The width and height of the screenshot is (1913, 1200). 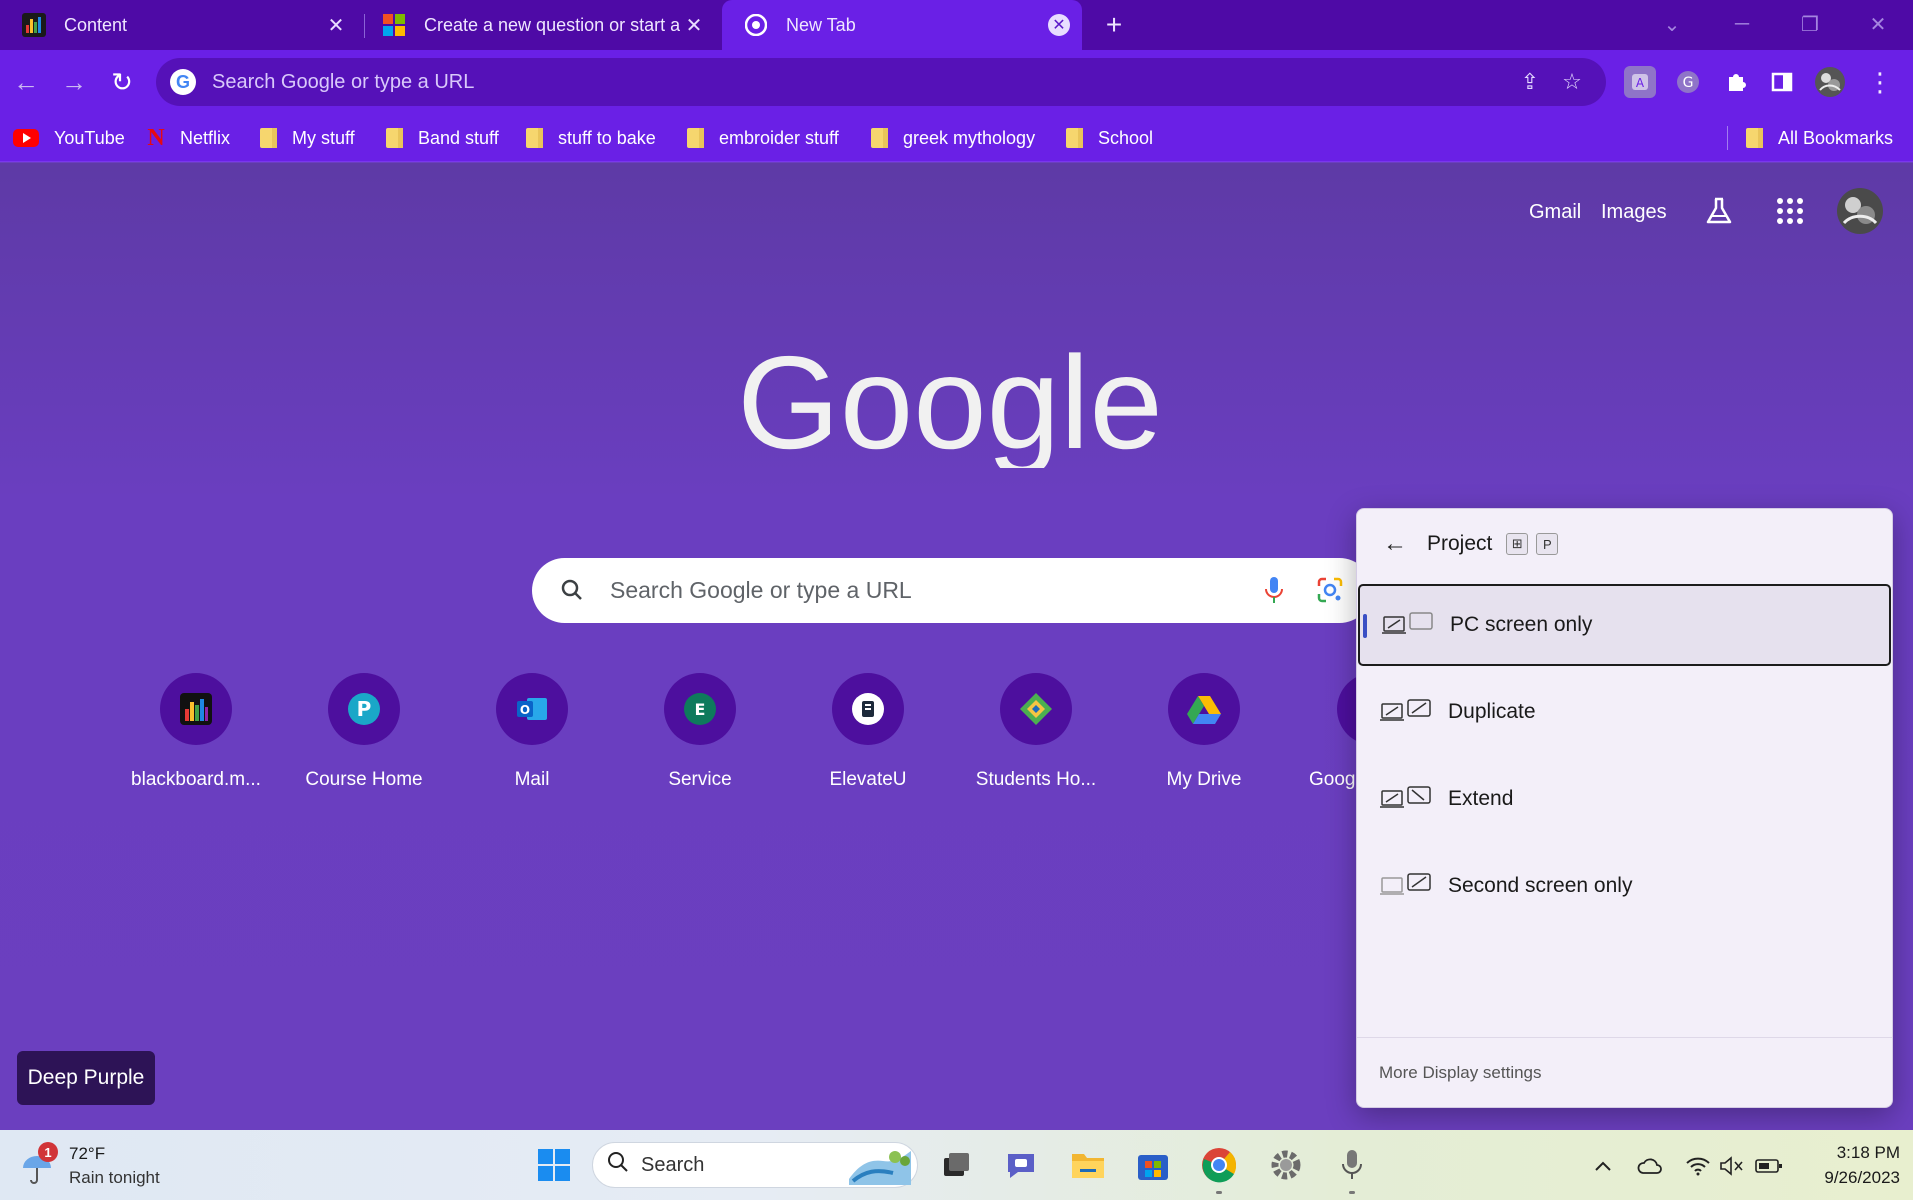 I want to click on voice-access-microphone-icon, so click(x=1352, y=1168).